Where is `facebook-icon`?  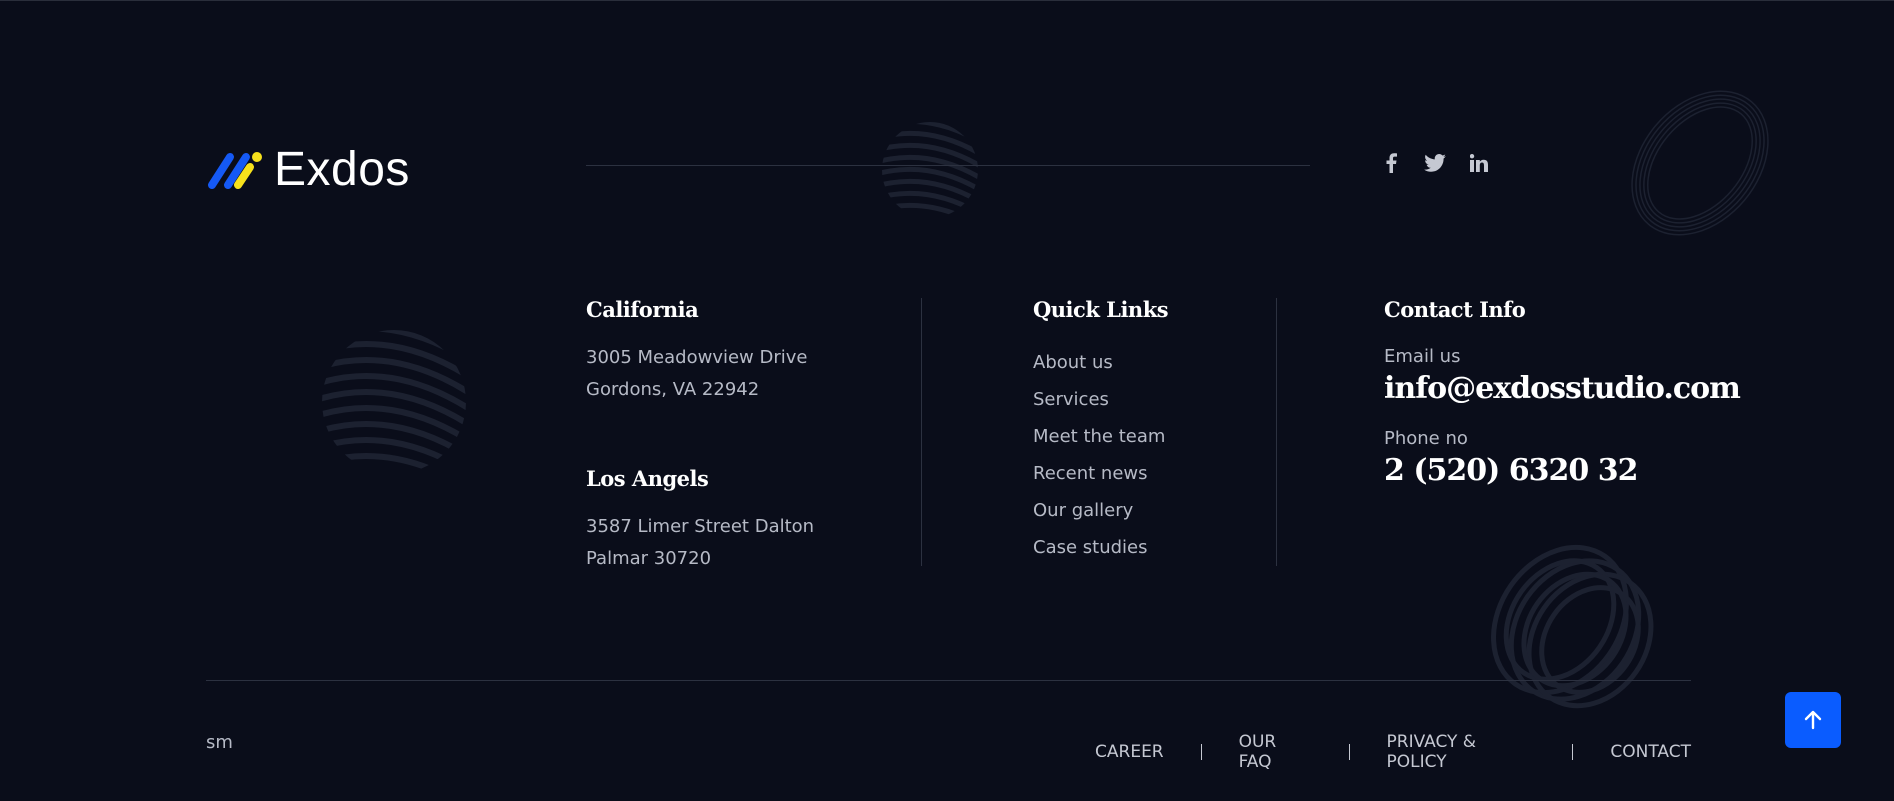
facebook-icon is located at coordinates (1391, 163).